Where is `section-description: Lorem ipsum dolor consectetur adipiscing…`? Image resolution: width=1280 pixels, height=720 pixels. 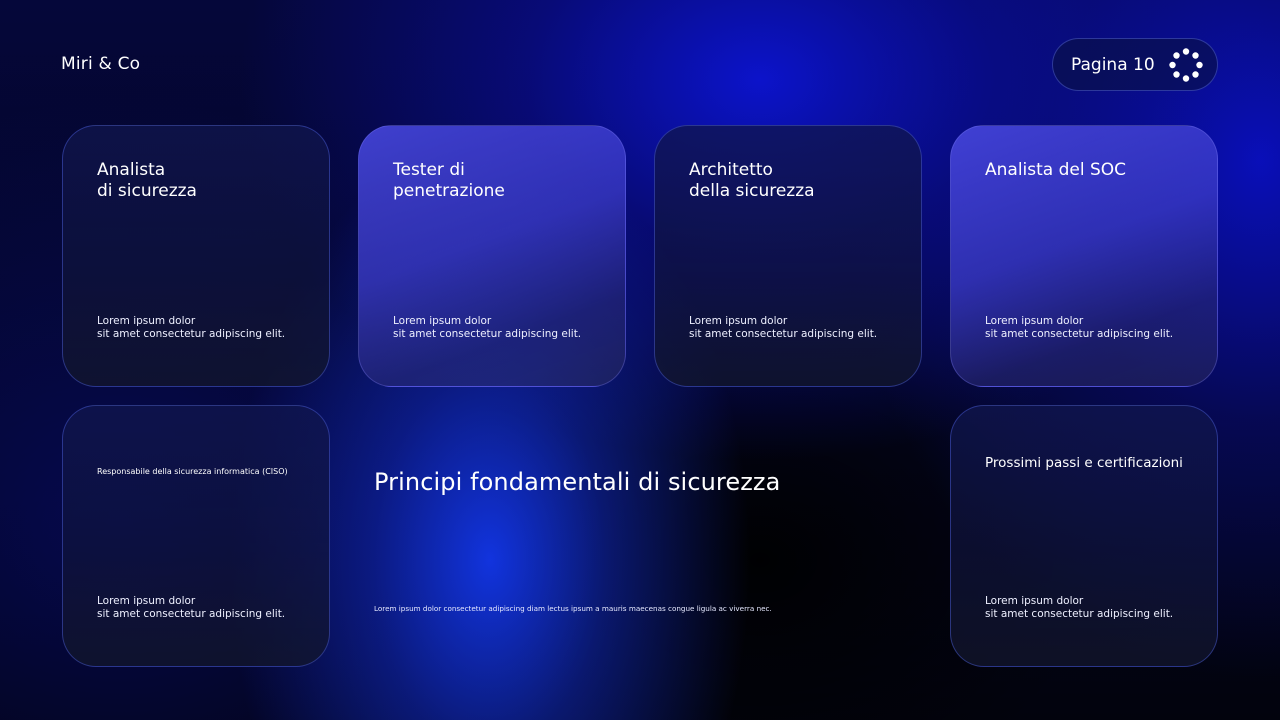
section-description: Lorem ipsum dolor consectetur adipiscing… is located at coordinates (573, 608).